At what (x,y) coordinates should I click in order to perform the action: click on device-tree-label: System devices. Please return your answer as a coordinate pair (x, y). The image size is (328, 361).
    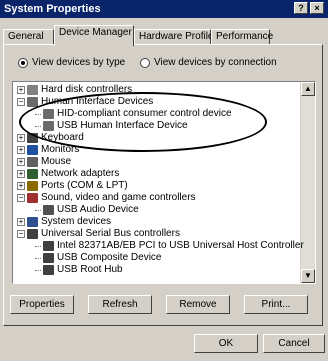
    Looking at the image, I should click on (76, 221).